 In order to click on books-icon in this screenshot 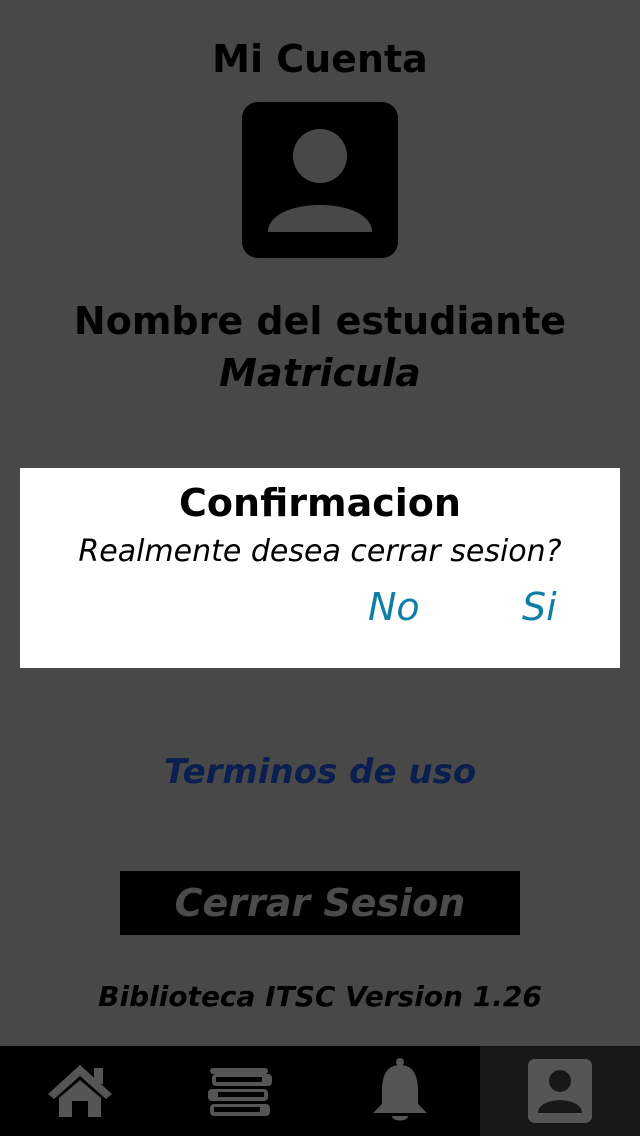, I will do `click(240, 1092)`.